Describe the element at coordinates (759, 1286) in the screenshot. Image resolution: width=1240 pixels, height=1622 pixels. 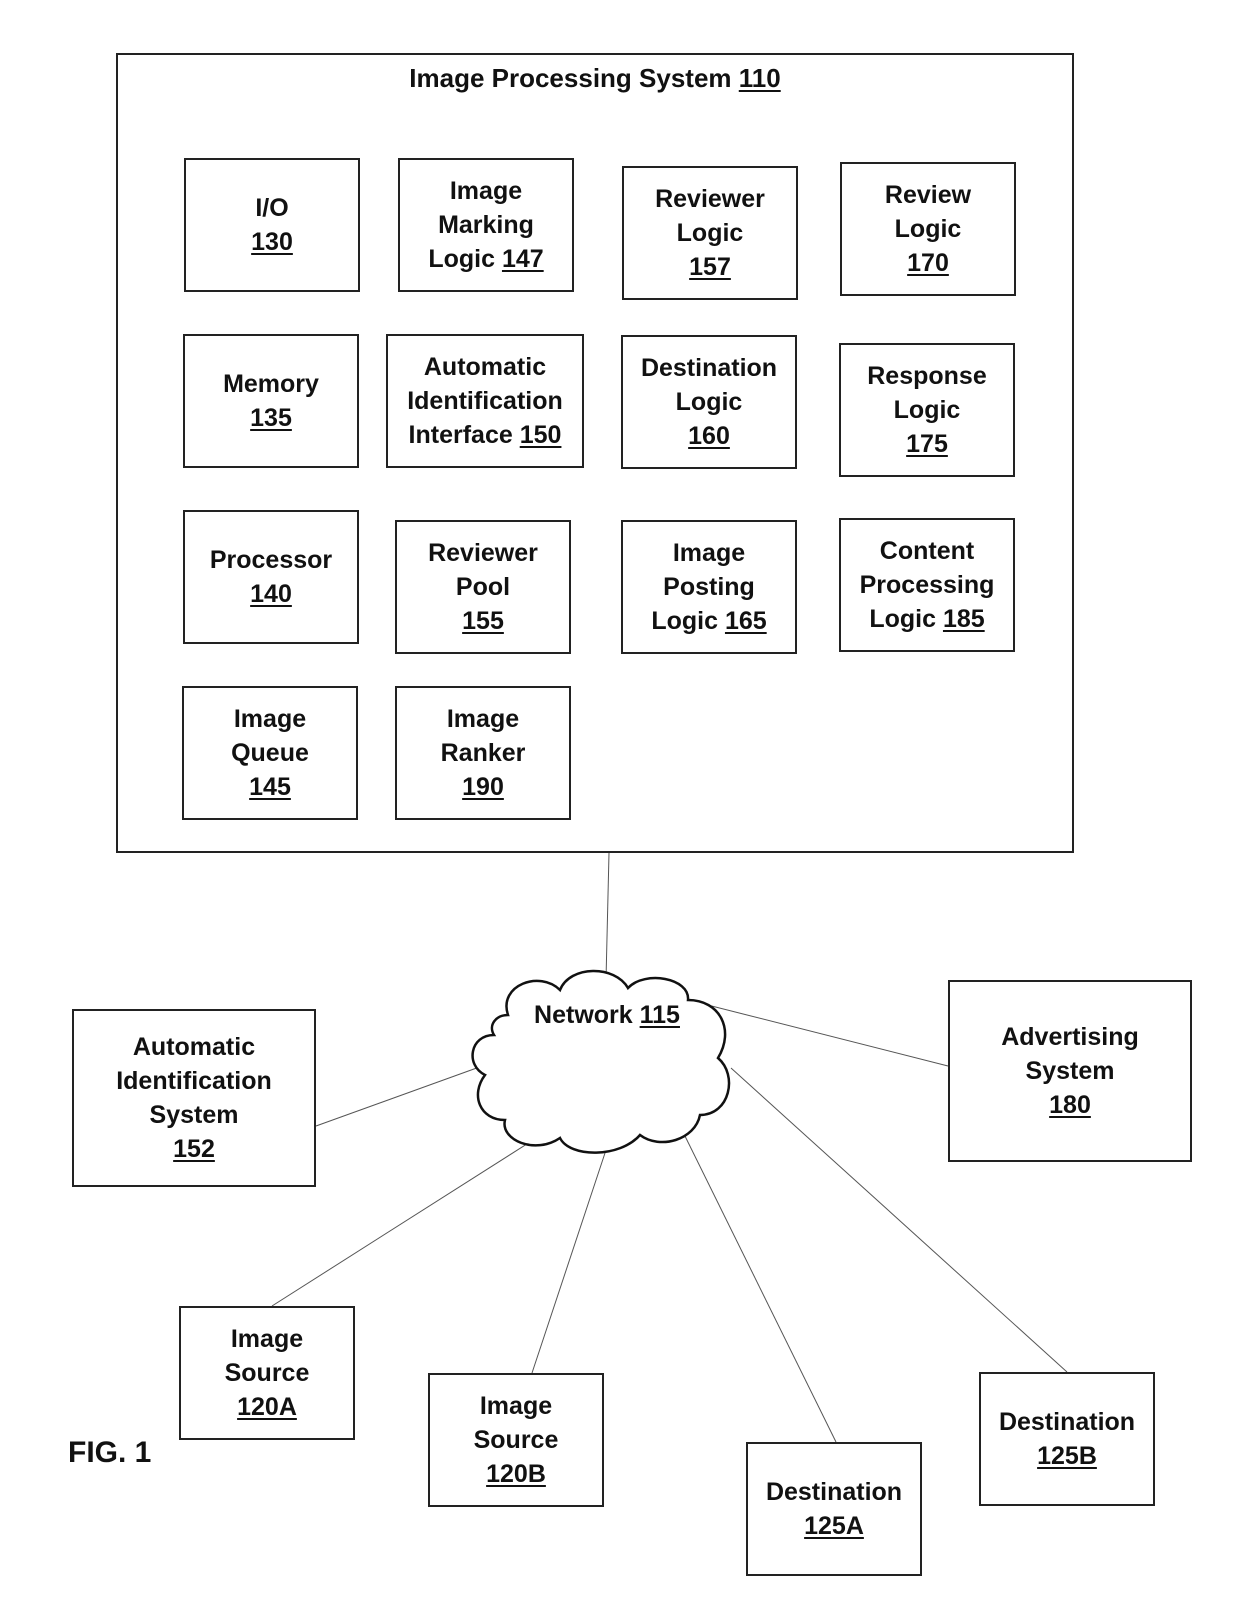
I see `link-network-dest-a` at that location.